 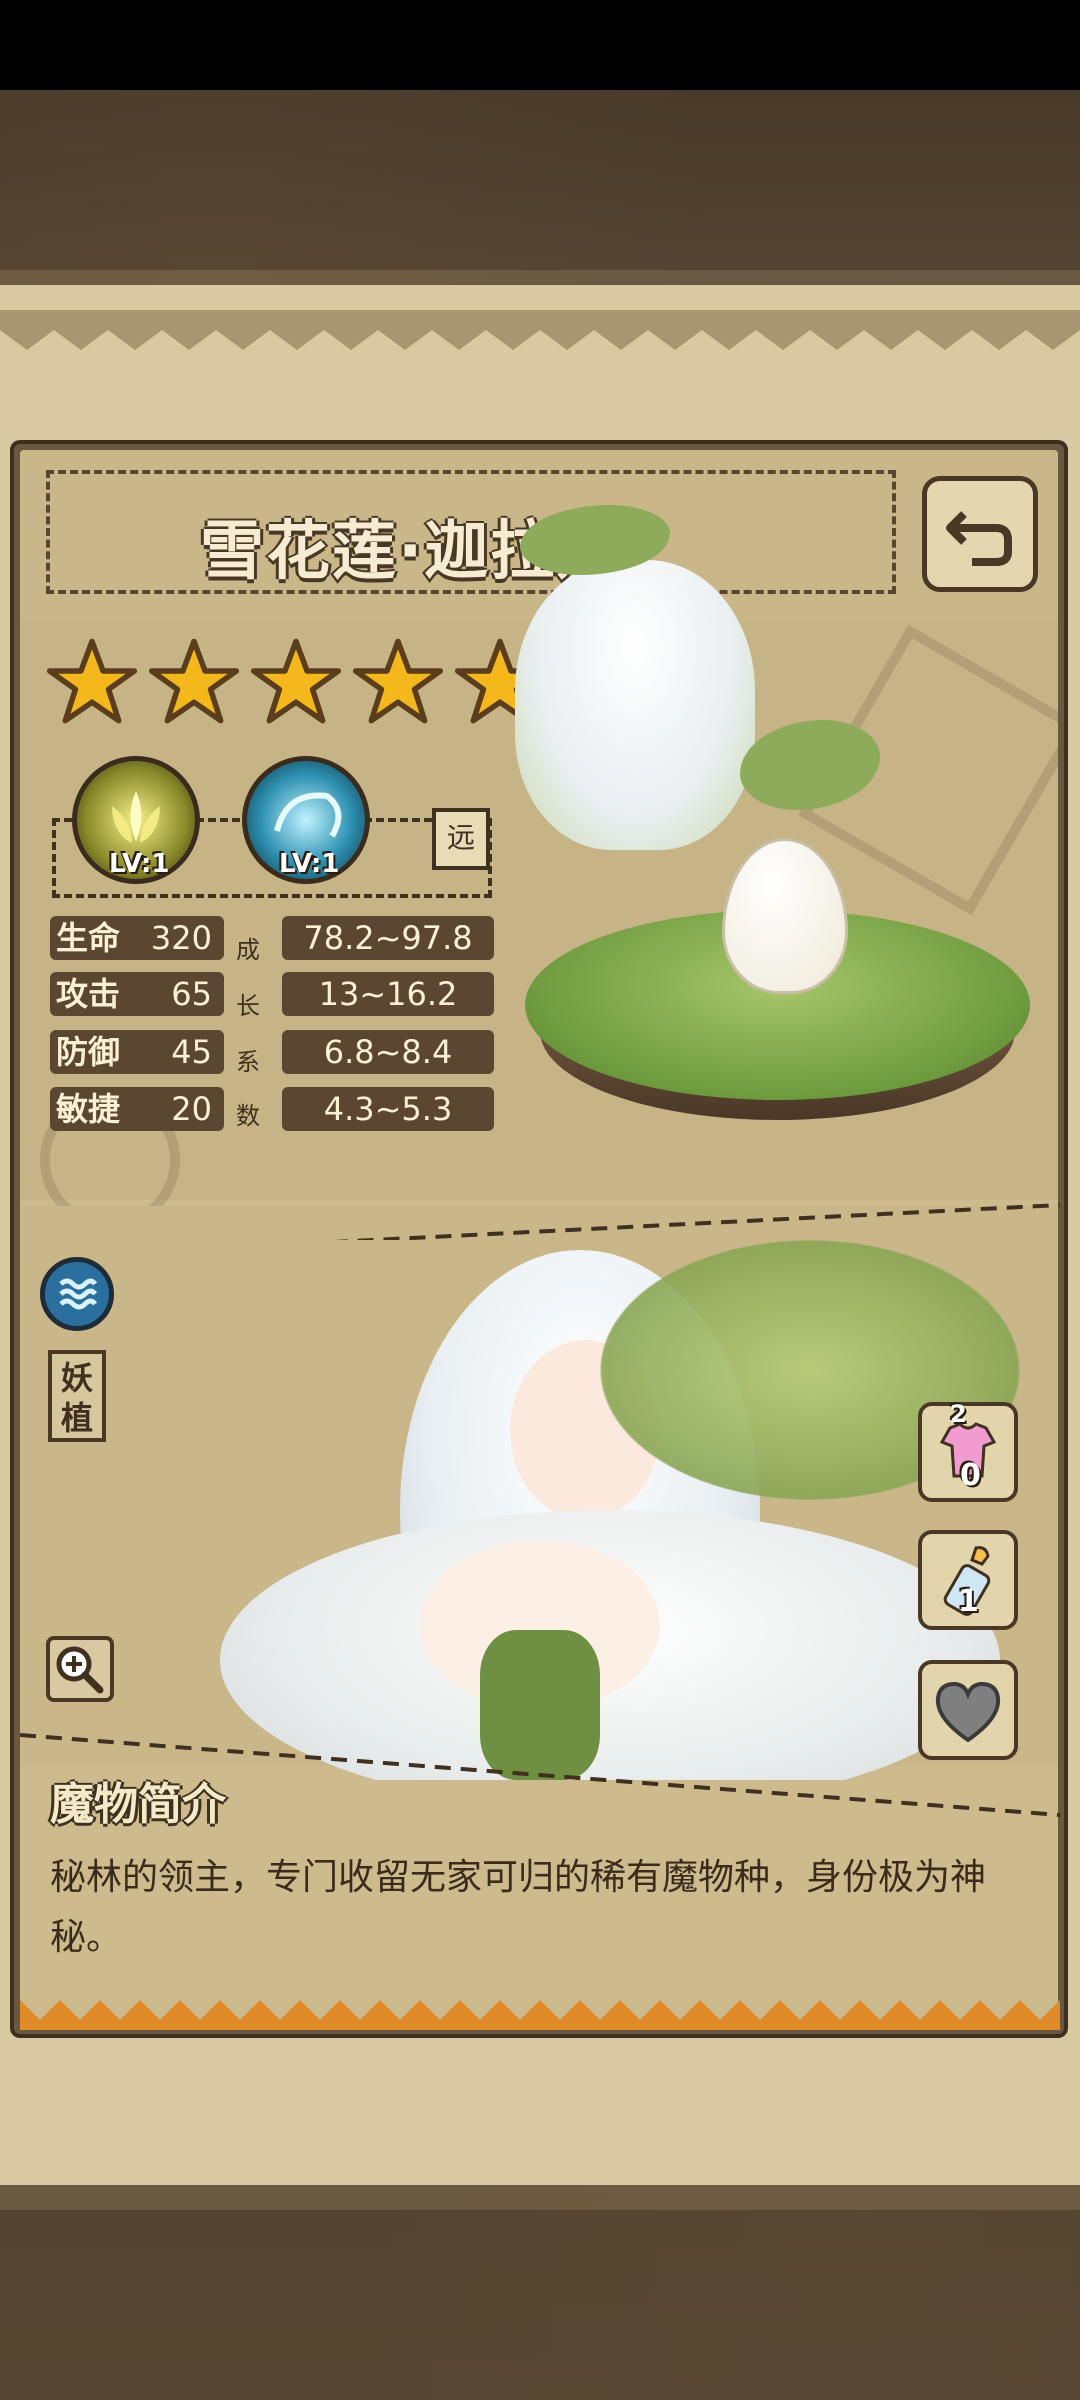 What do you see at coordinates (540, 45) in the screenshot?
I see `status-bar` at bounding box center [540, 45].